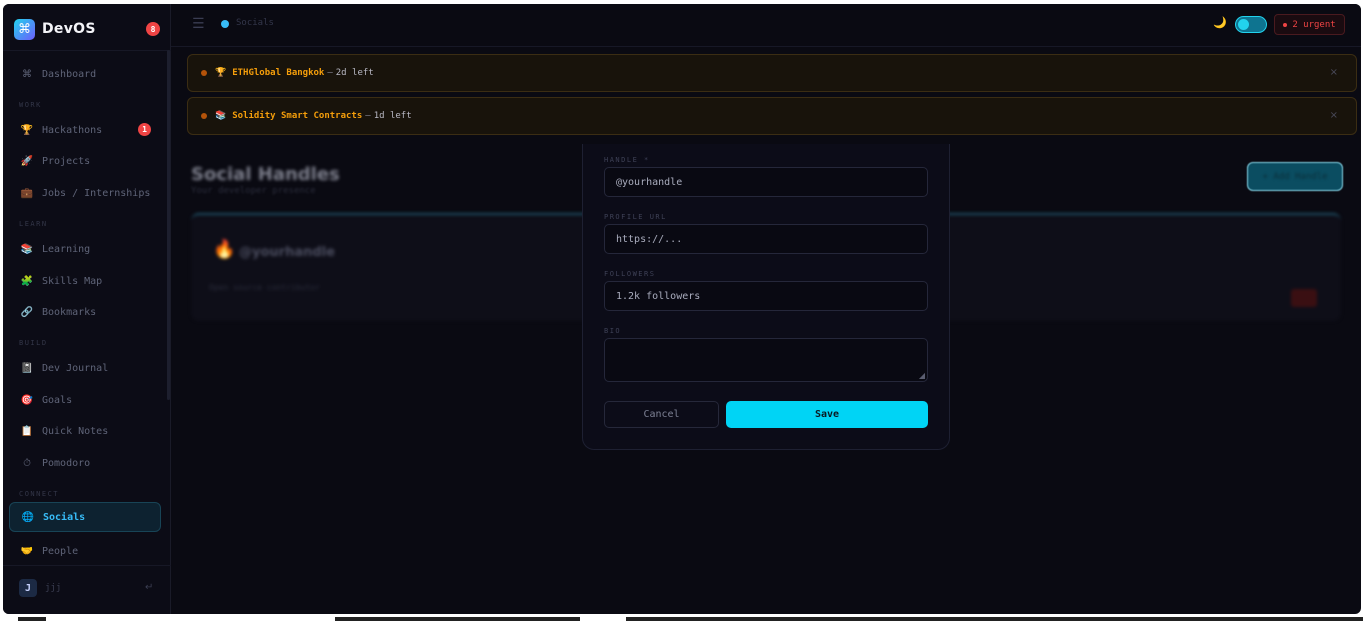 The width and height of the screenshot is (1363, 621). I want to click on add-handle-label: + Add Handle, so click(1295, 176).